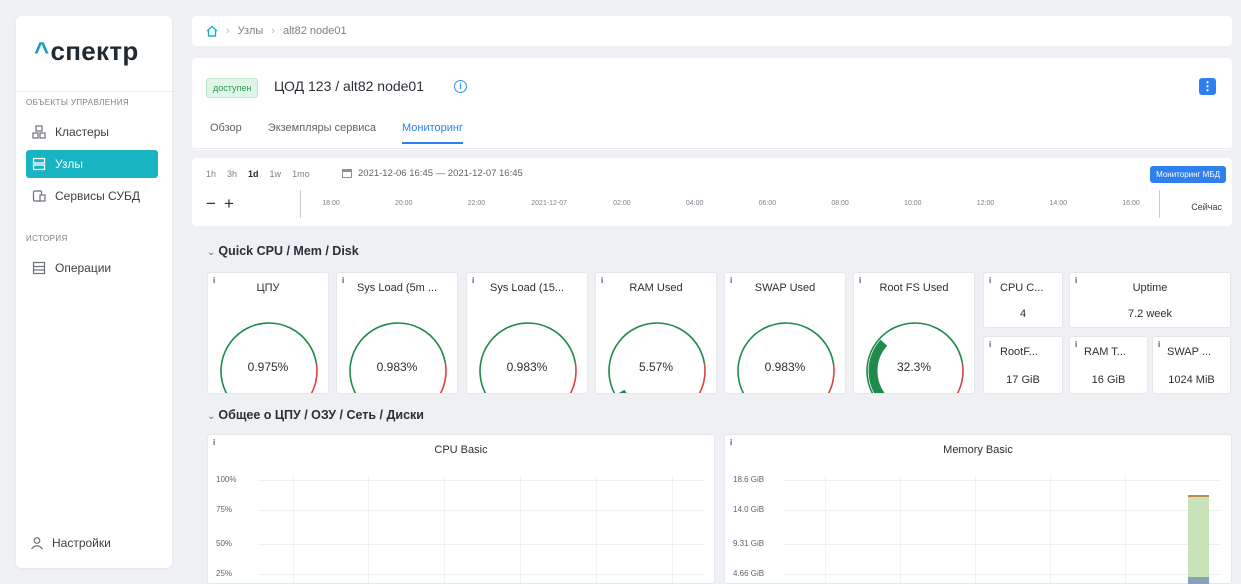  What do you see at coordinates (315, 415) in the screenshot?
I see `section-overview-title: ⌄ Общее о ЦПУ / ОЗУ / Сеть / Диски` at bounding box center [315, 415].